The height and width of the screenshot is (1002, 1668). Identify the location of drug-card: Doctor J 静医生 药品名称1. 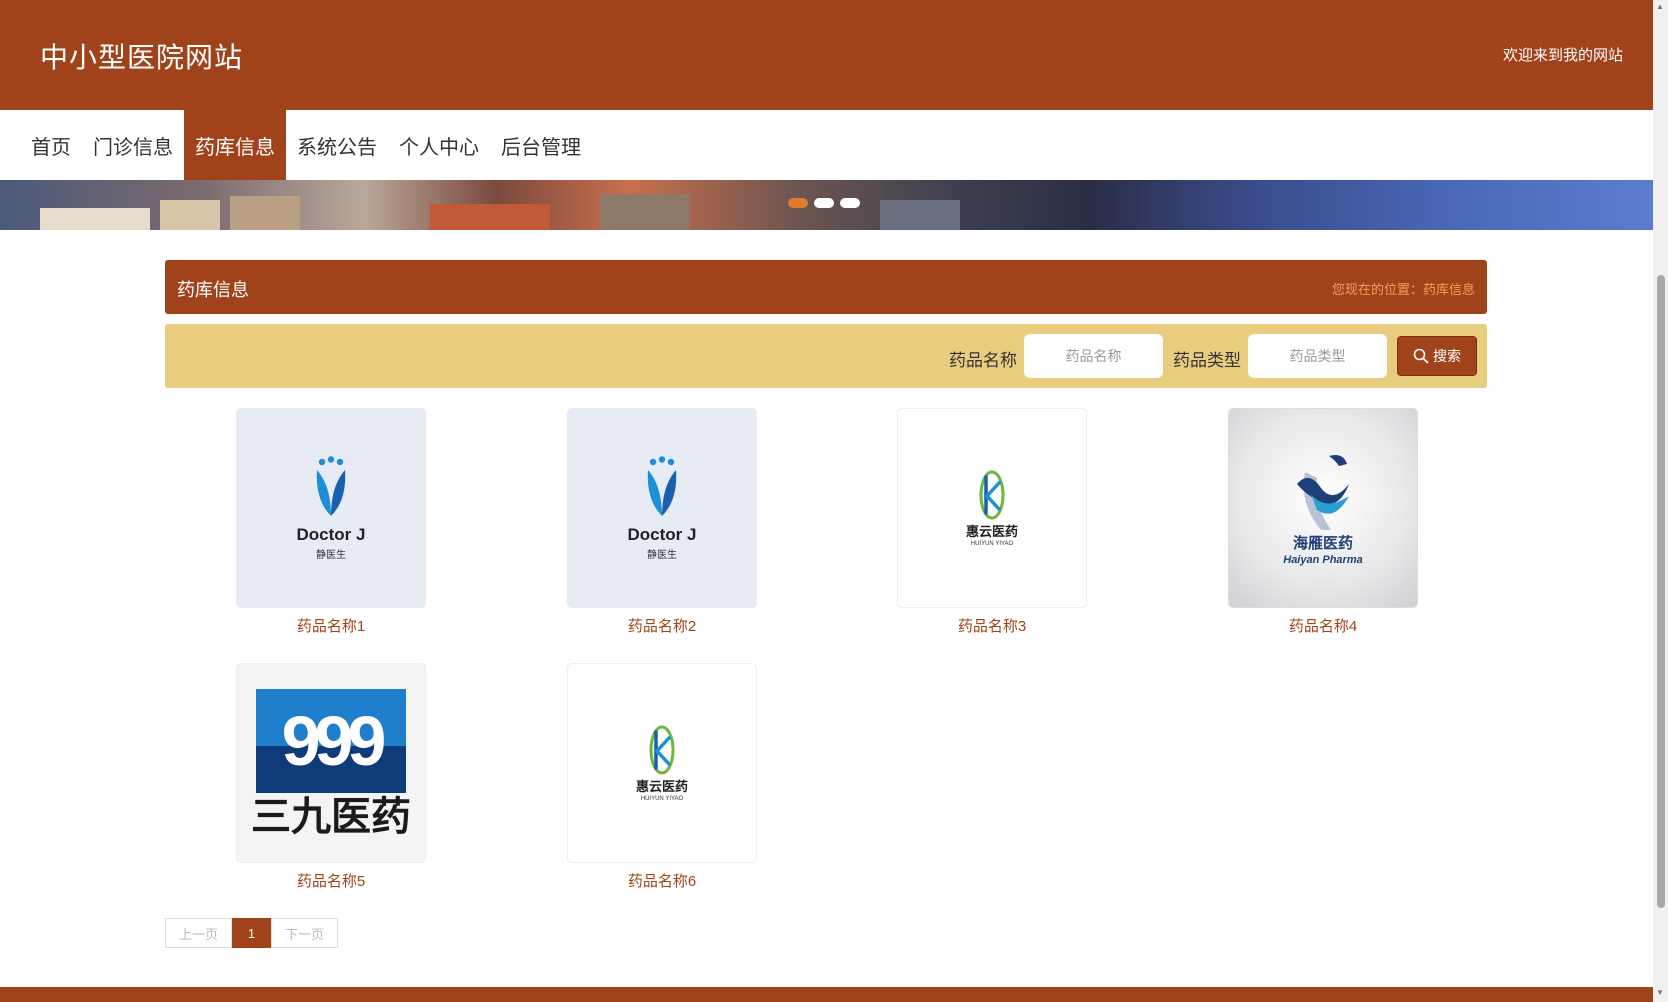
(331, 522).